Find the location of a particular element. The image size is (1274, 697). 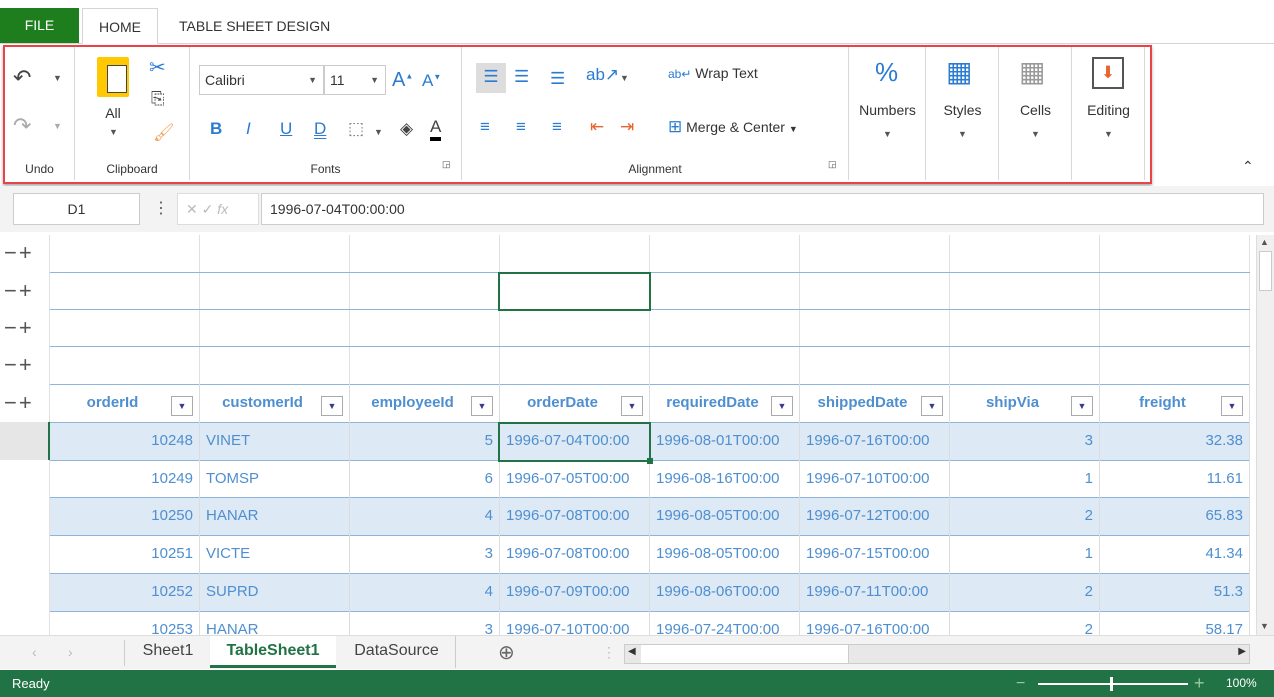

increase-indent-icon: ⇥ is located at coordinates (627, 127).